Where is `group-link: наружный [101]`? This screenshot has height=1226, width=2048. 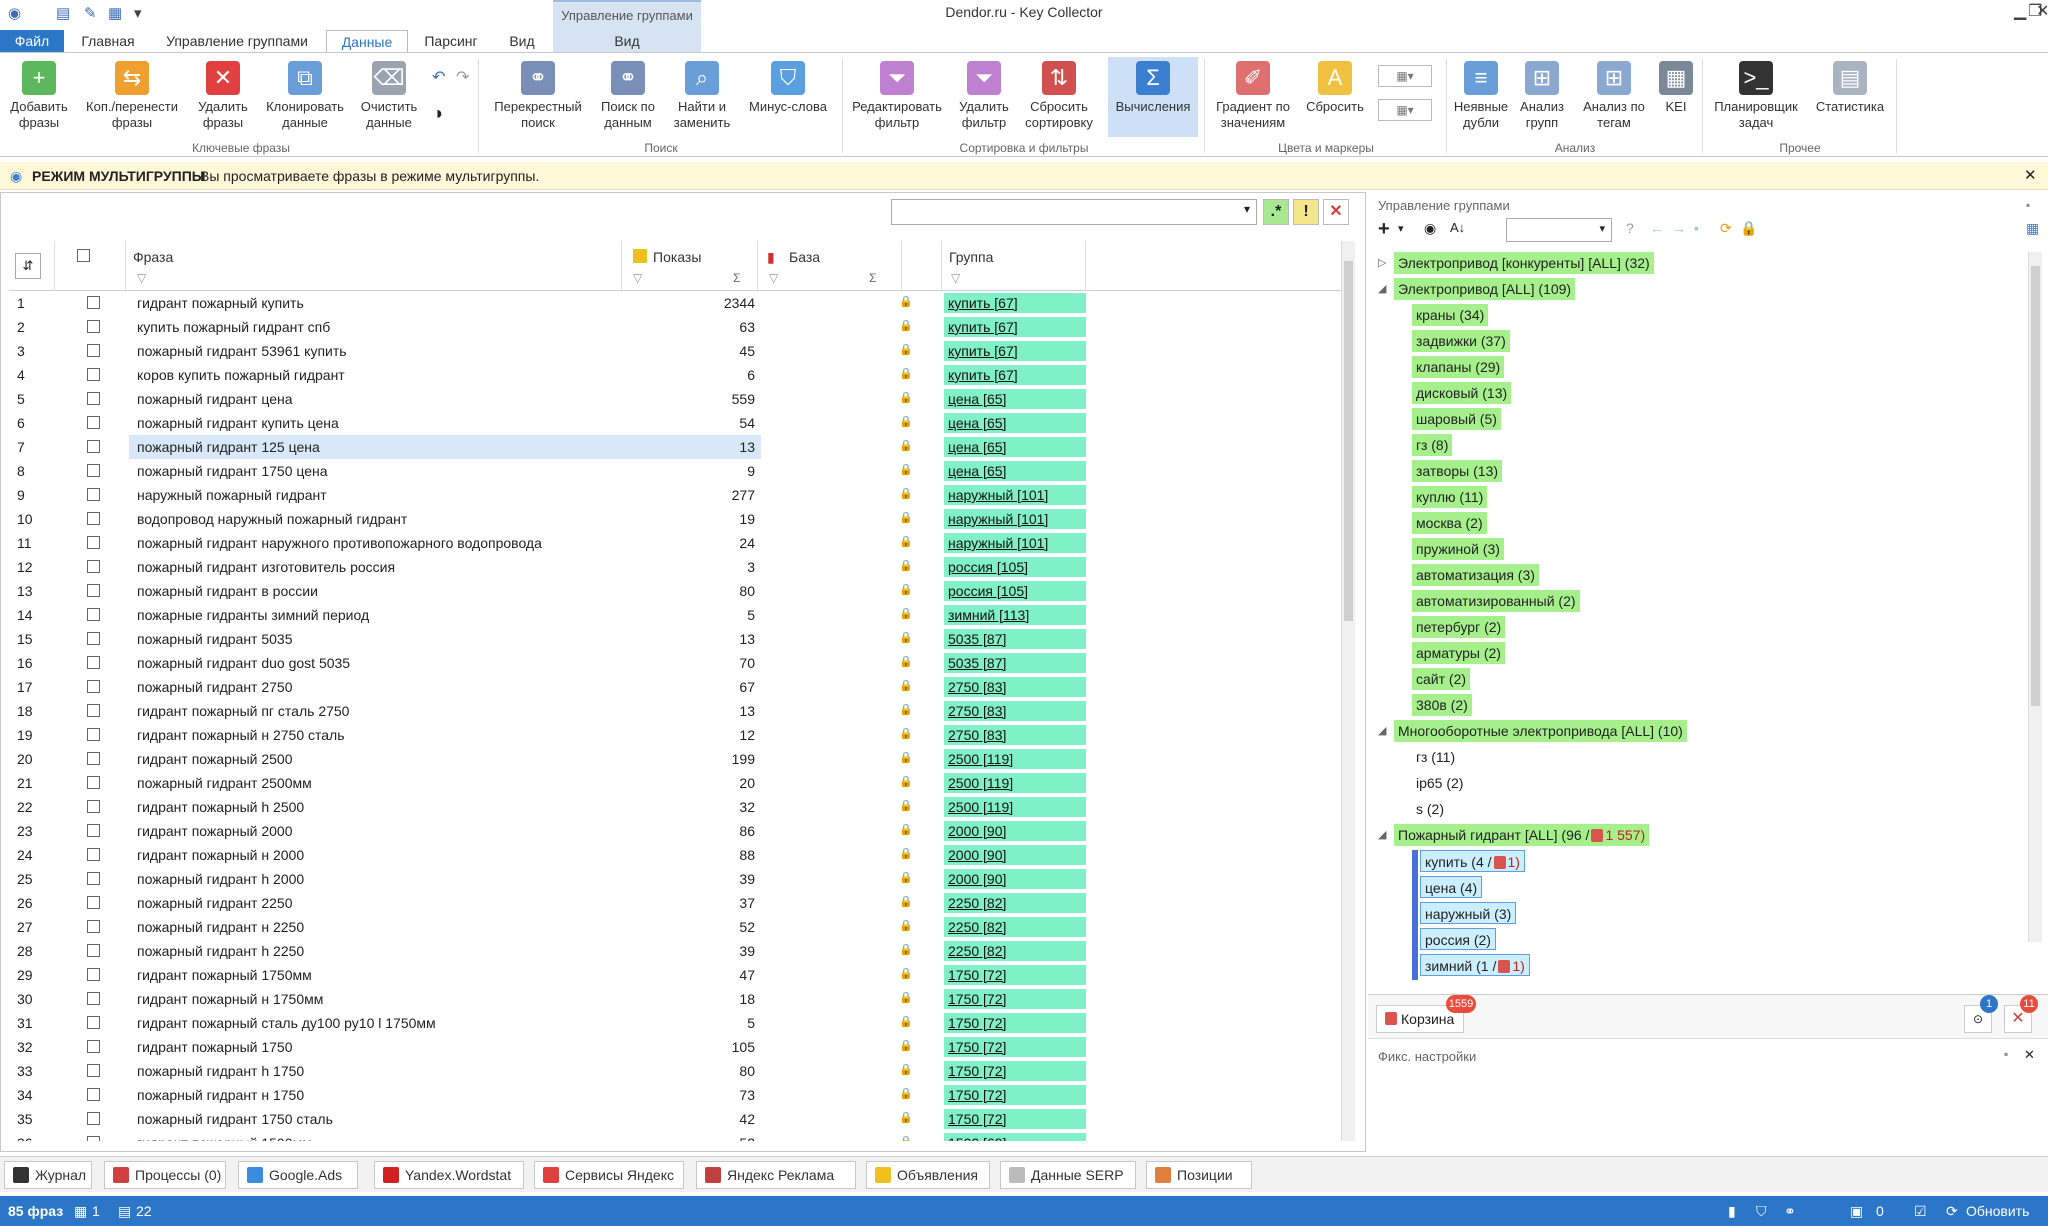 group-link: наружный [101] is located at coordinates (1015, 543).